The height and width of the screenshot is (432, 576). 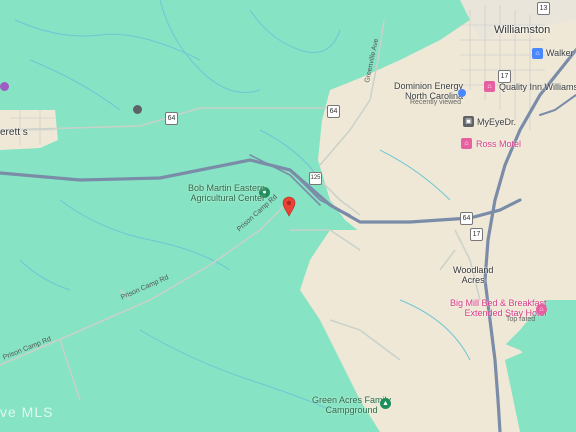 I want to click on location-dot-icon, so click(x=462, y=93).